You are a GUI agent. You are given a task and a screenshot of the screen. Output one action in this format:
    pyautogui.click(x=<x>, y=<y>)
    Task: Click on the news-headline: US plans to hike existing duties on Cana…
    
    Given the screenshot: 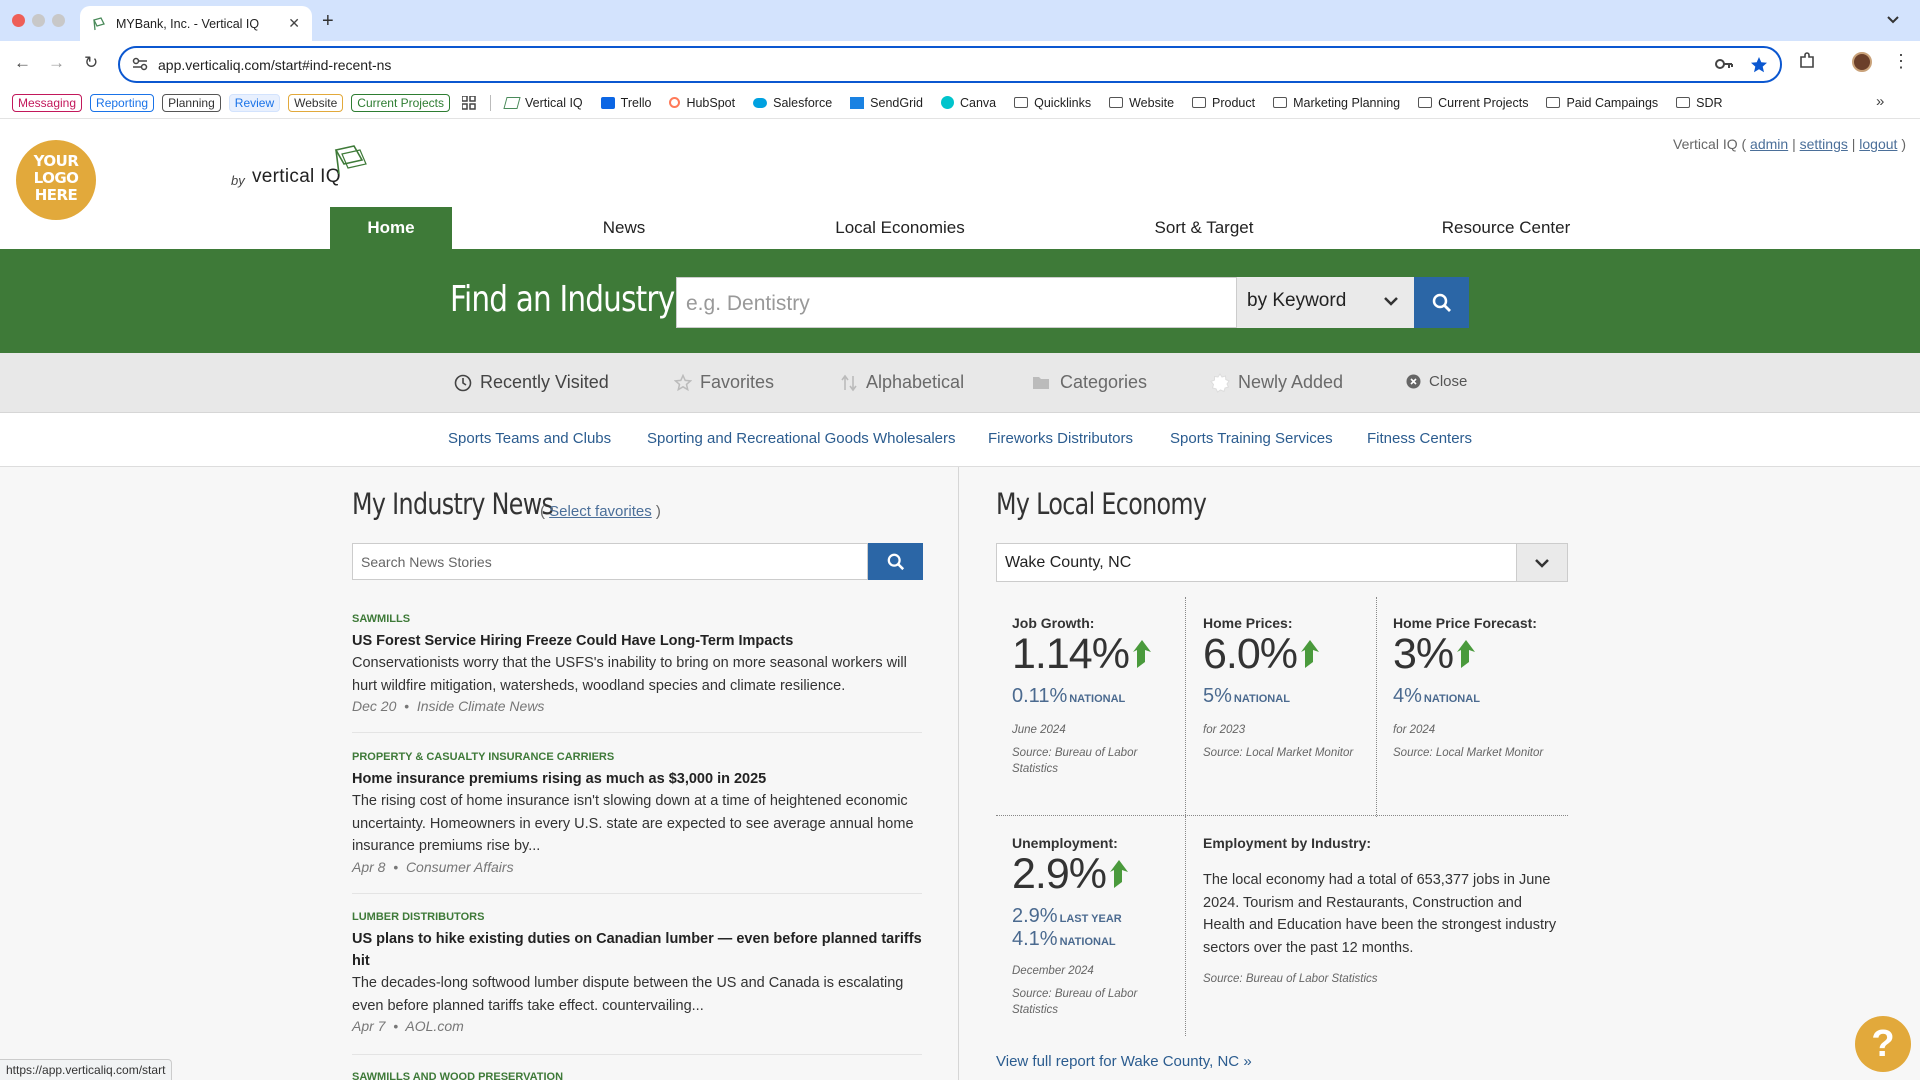 What is the action you would take?
    pyautogui.click(x=637, y=950)
    